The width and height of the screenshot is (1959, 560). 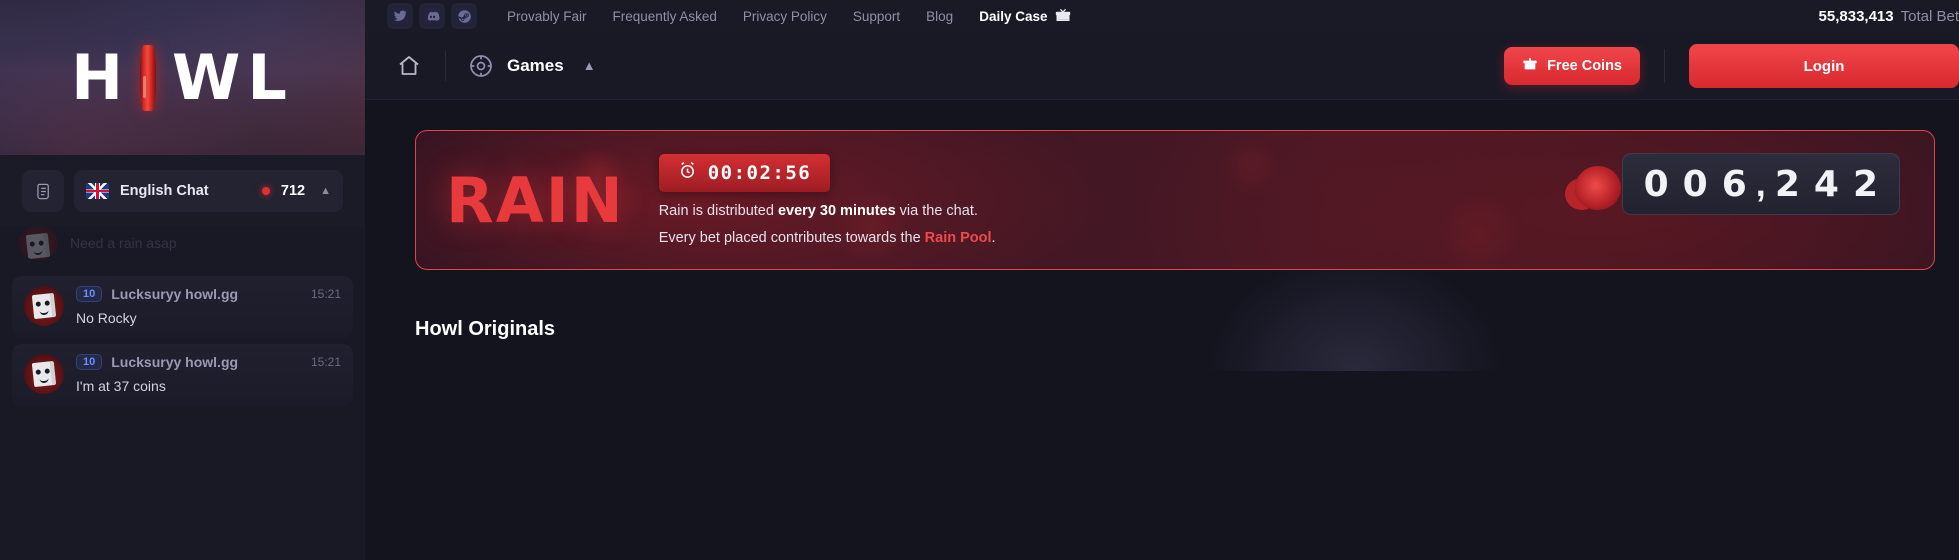 I want to click on chat-message-text: No Rocky, so click(x=106, y=318).